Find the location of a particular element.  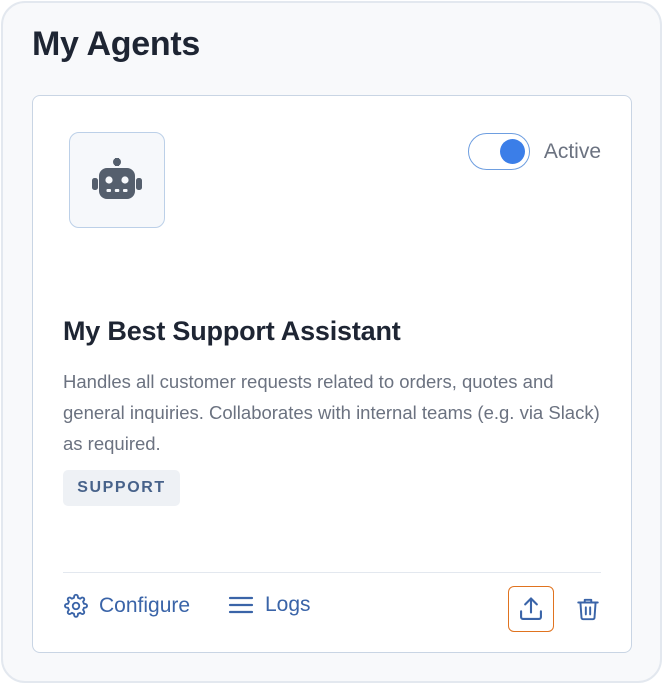

agent-name: My Best Support Assistant is located at coordinates (232, 331).